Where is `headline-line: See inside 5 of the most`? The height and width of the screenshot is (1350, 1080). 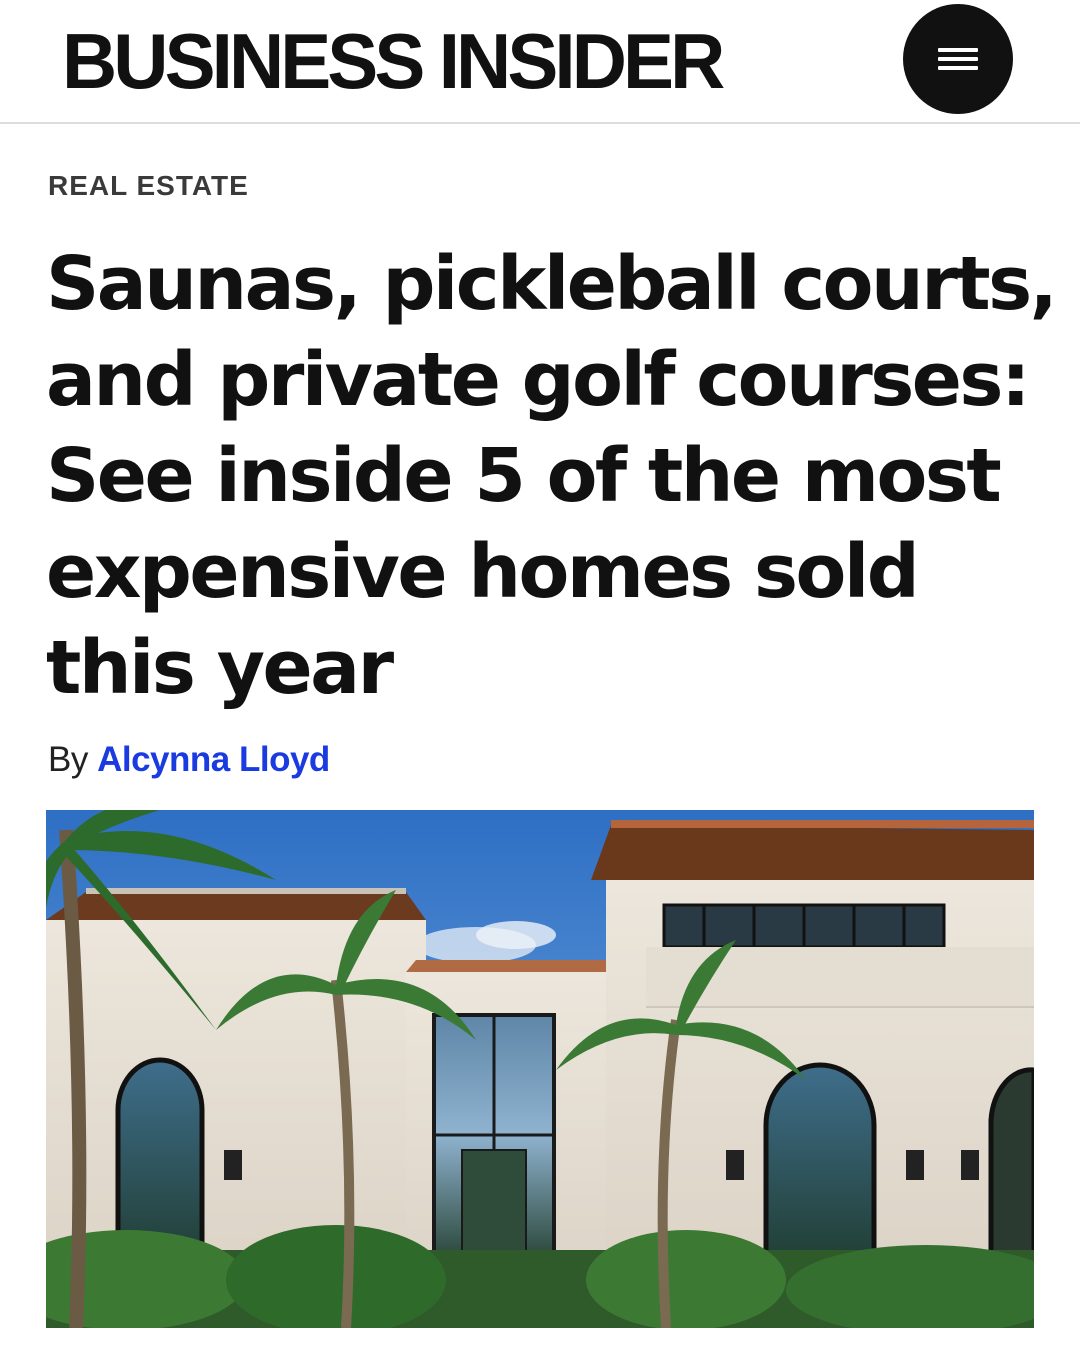
headline-line: See inside 5 of the most is located at coordinates (524, 476).